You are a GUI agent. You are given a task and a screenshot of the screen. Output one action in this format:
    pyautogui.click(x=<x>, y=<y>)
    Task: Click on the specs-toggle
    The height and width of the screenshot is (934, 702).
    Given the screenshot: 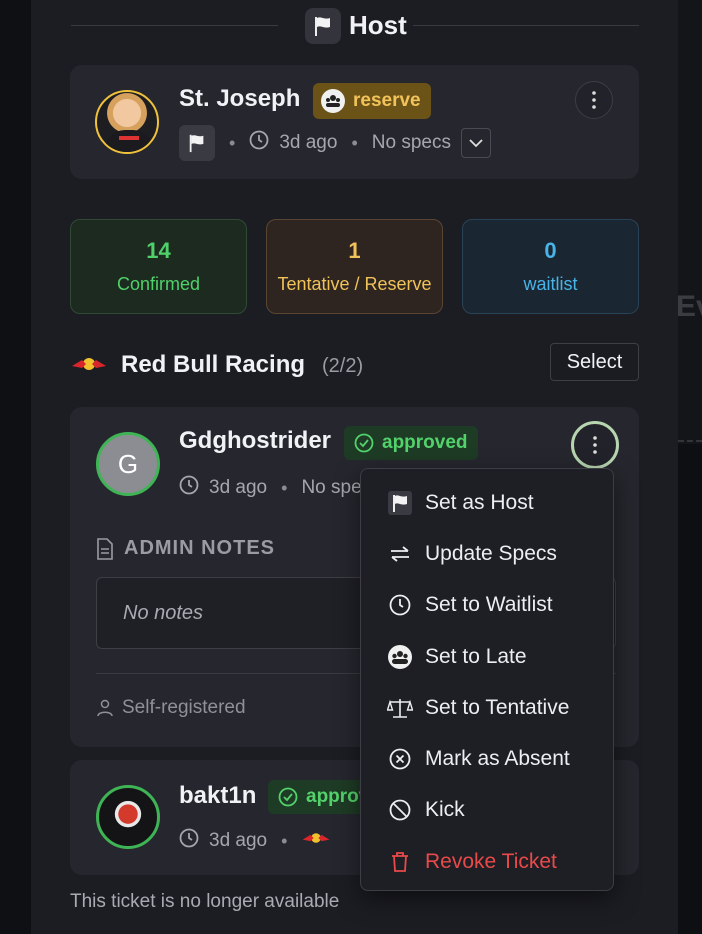 What is the action you would take?
    pyautogui.click(x=475, y=143)
    